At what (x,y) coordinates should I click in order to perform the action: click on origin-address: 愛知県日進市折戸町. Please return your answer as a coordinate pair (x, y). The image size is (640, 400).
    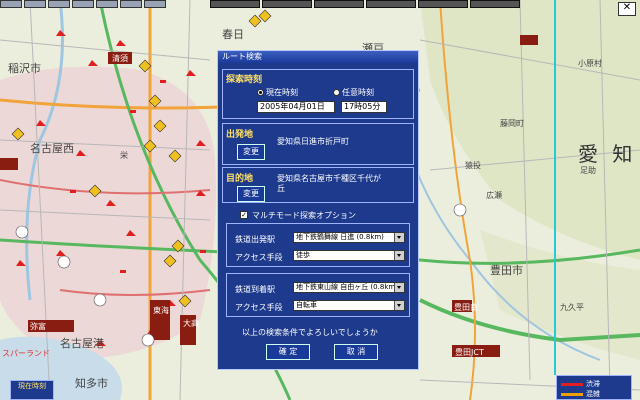
    Looking at the image, I should click on (313, 141).